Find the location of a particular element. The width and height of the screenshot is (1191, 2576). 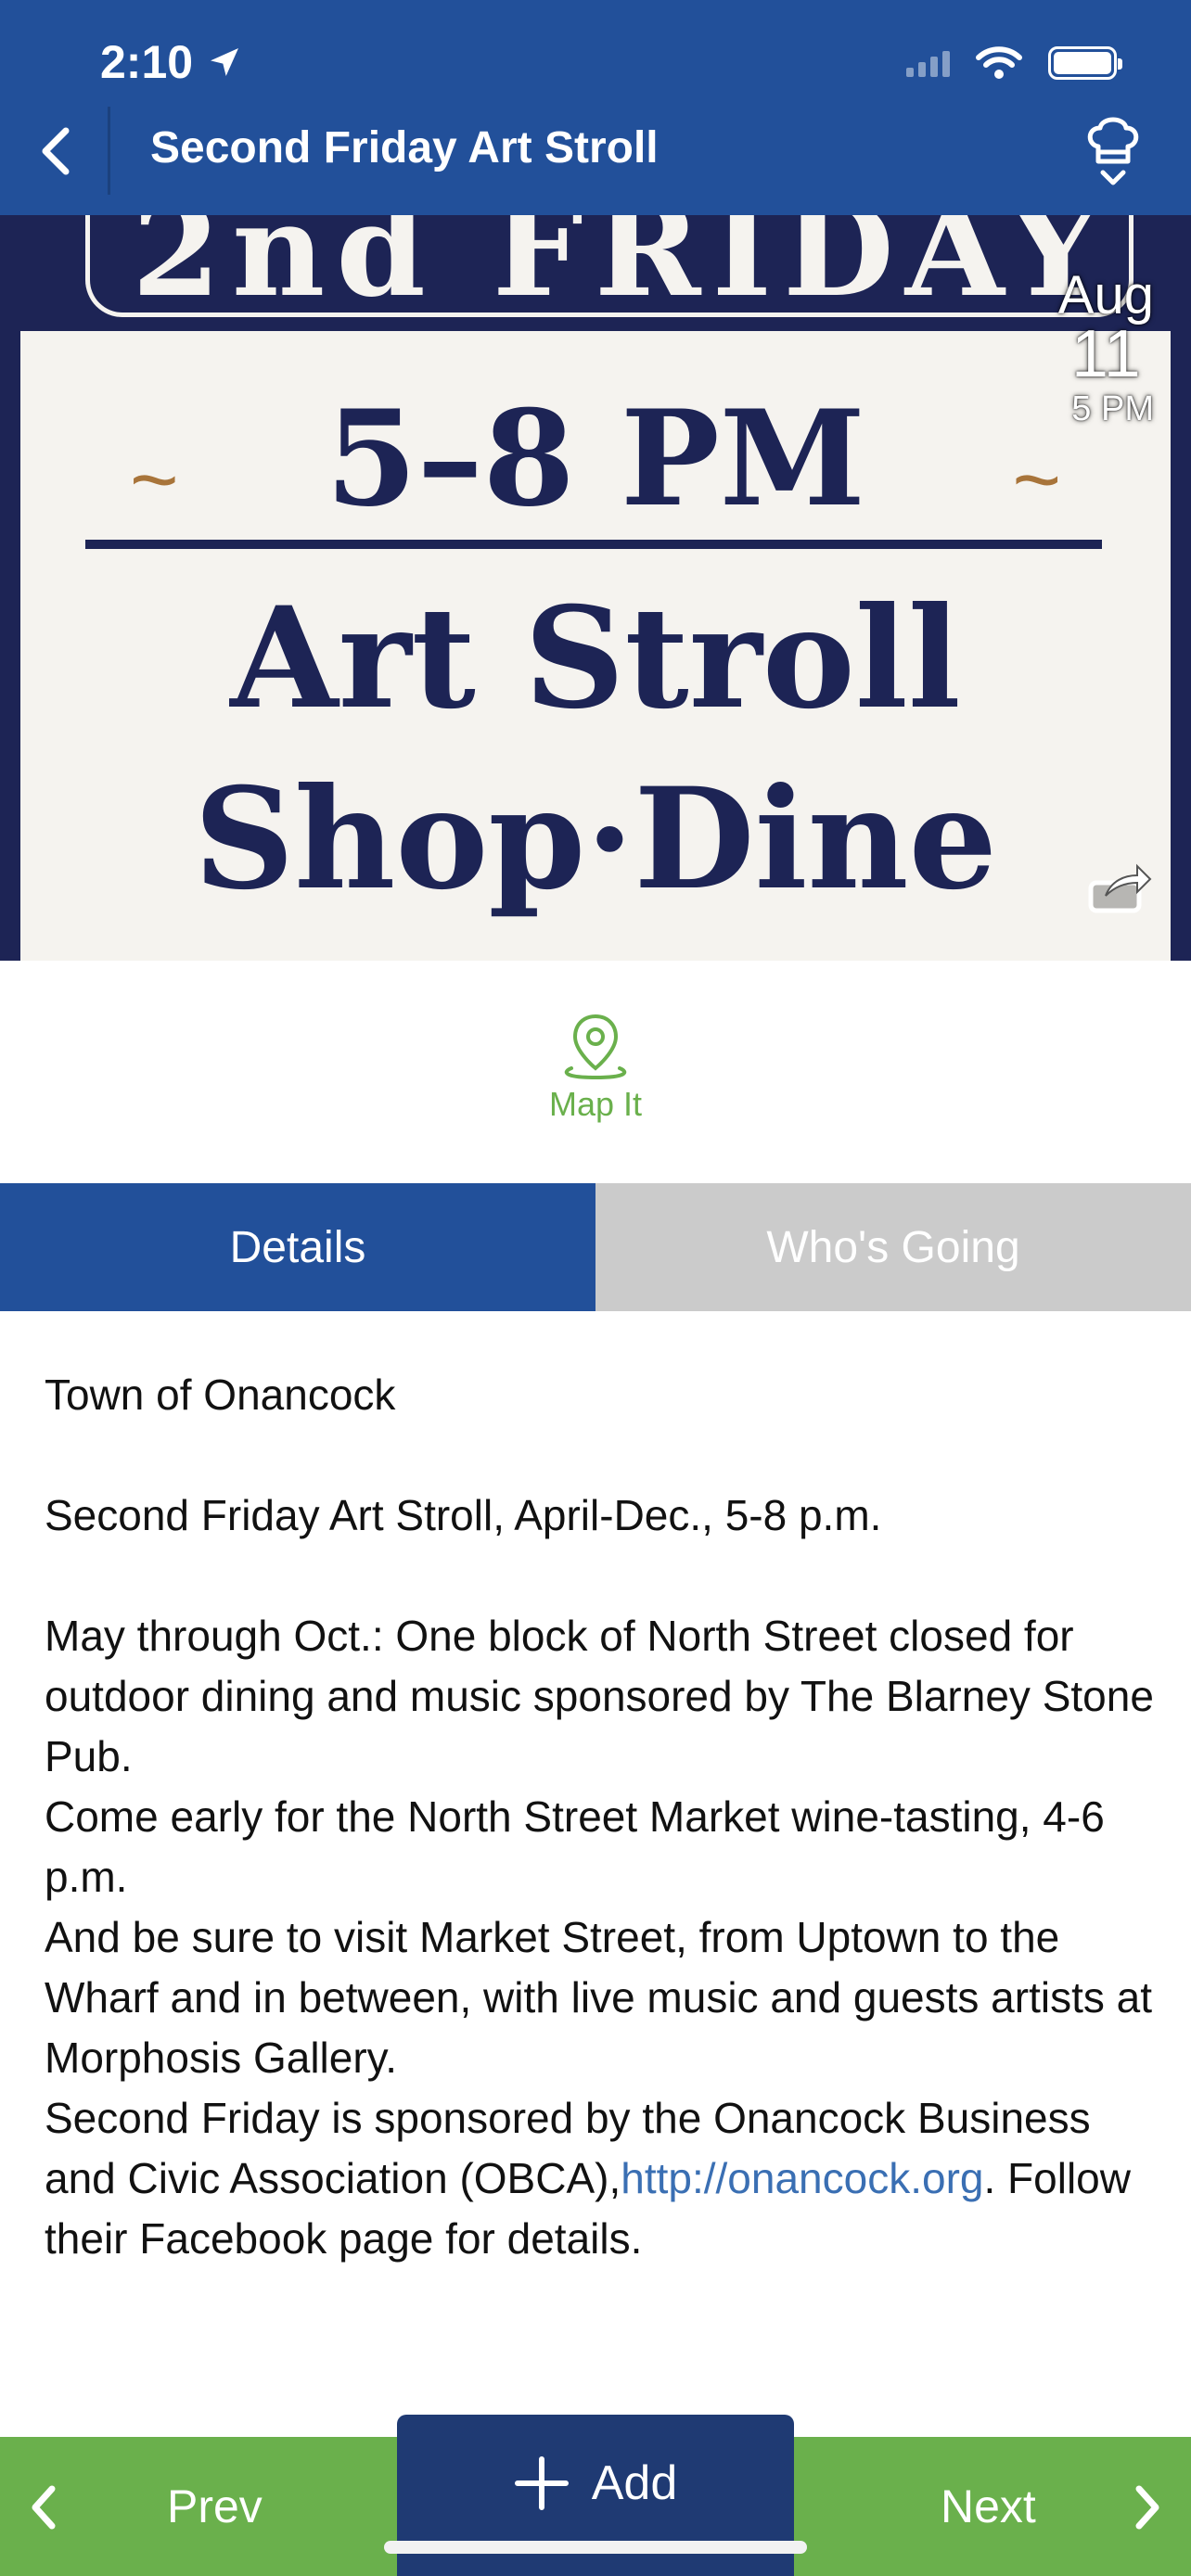

nav-divider is located at coordinates (109, 151).